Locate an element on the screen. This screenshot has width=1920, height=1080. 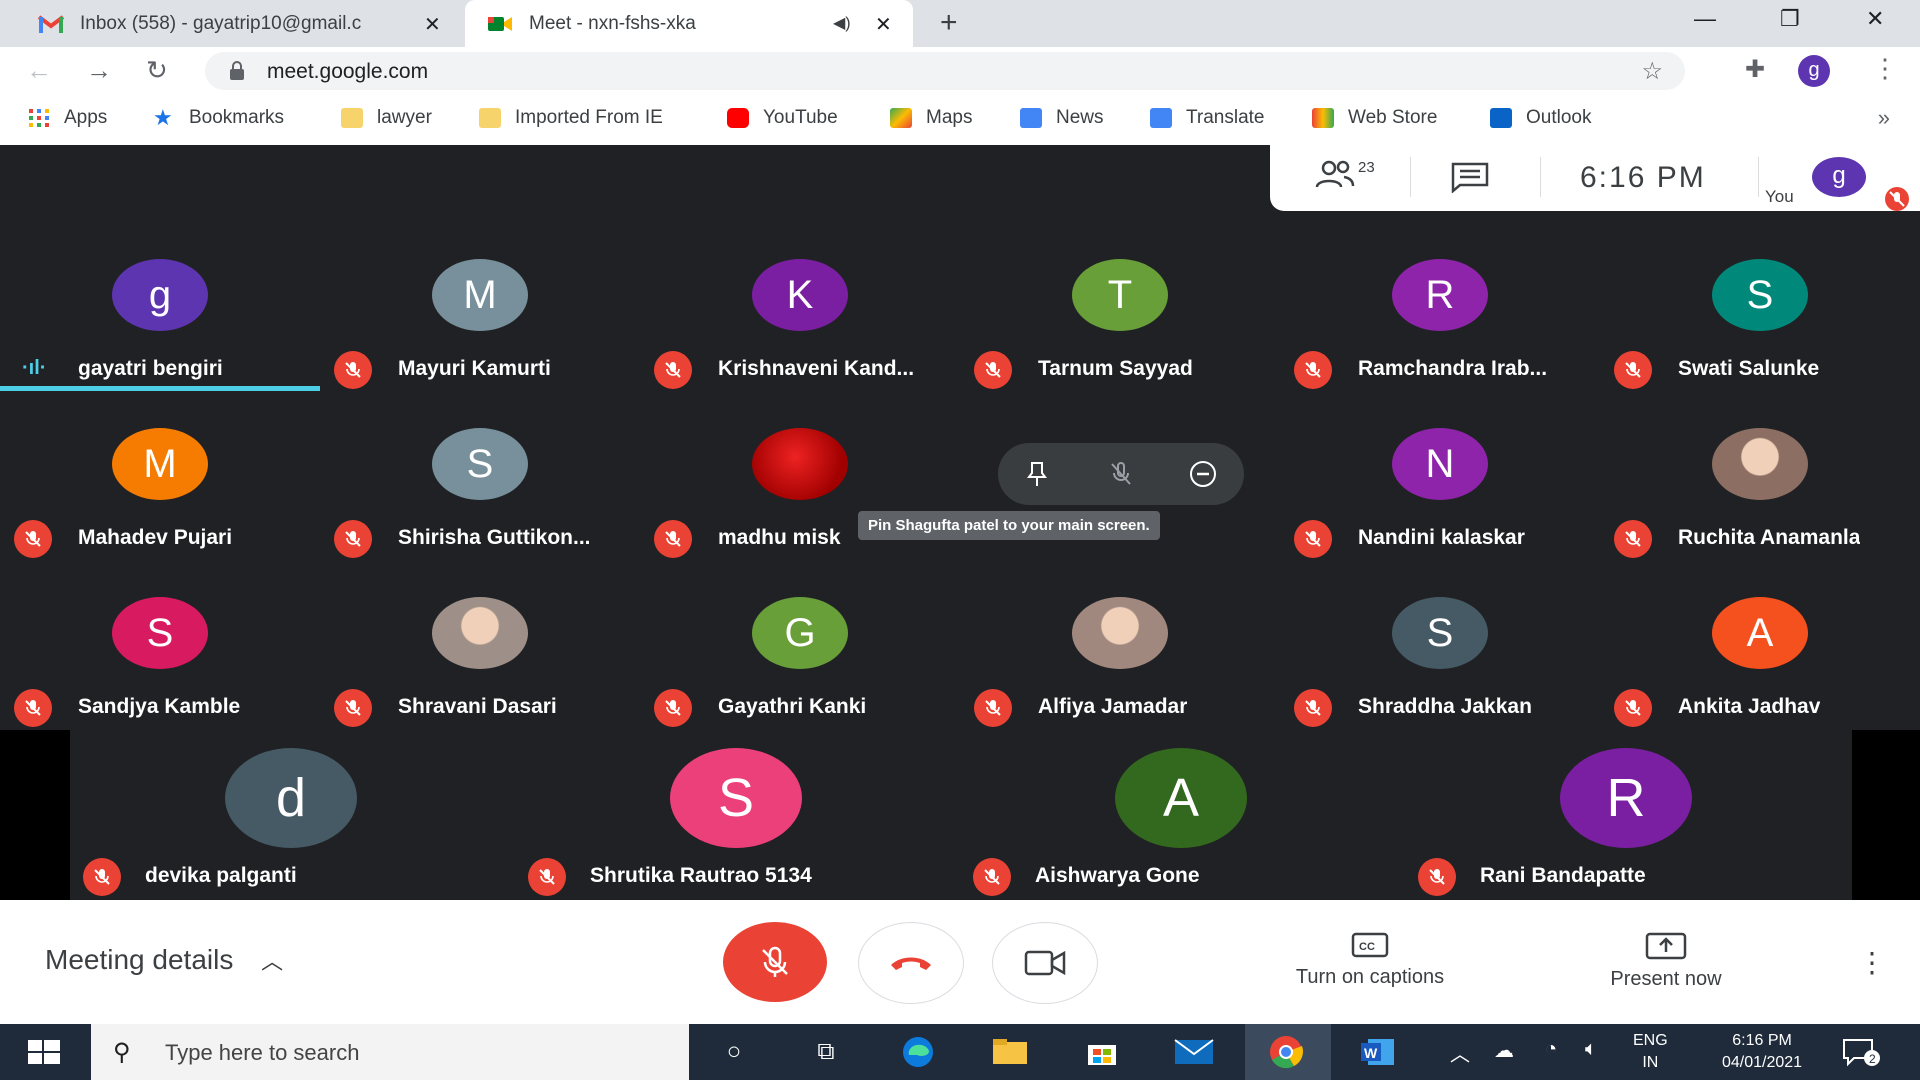
youtube-icon is located at coordinates (738, 118).